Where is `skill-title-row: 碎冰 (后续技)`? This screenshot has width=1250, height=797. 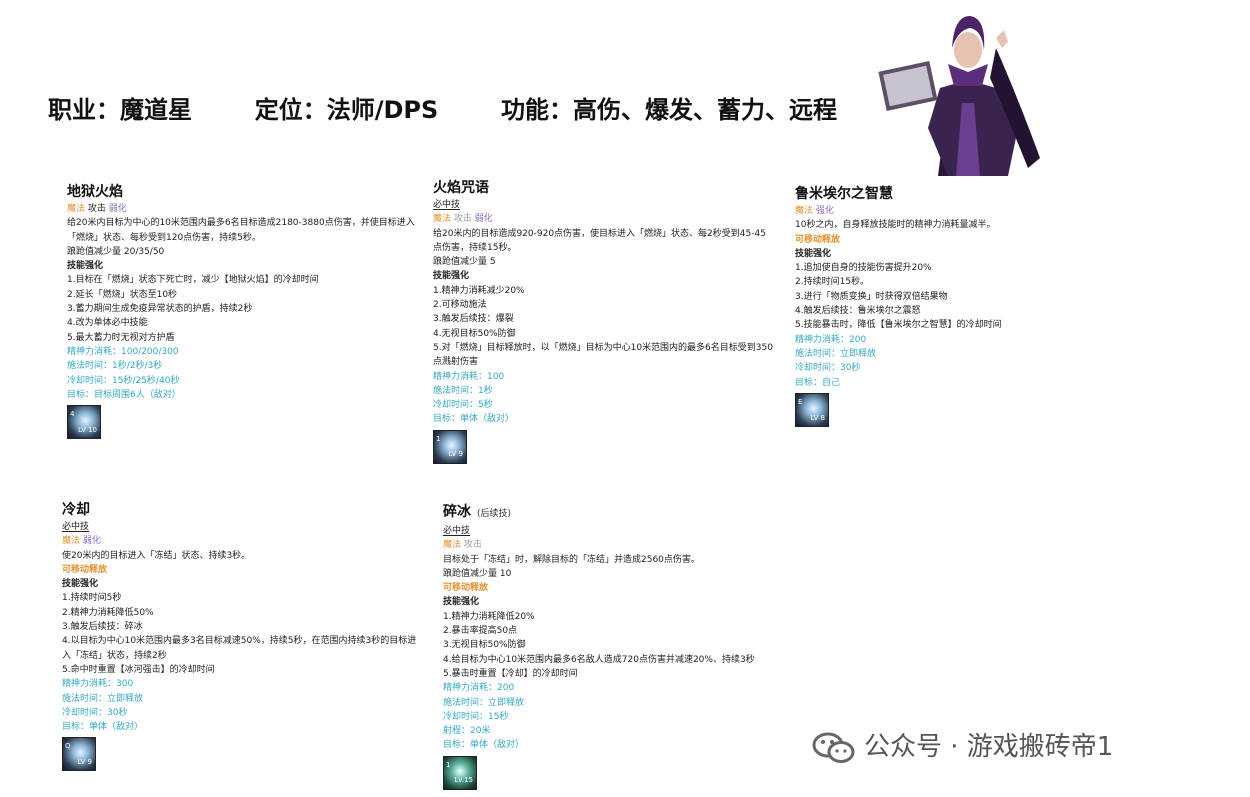 skill-title-row: 碎冰 (后续技) is located at coordinates (613, 513).